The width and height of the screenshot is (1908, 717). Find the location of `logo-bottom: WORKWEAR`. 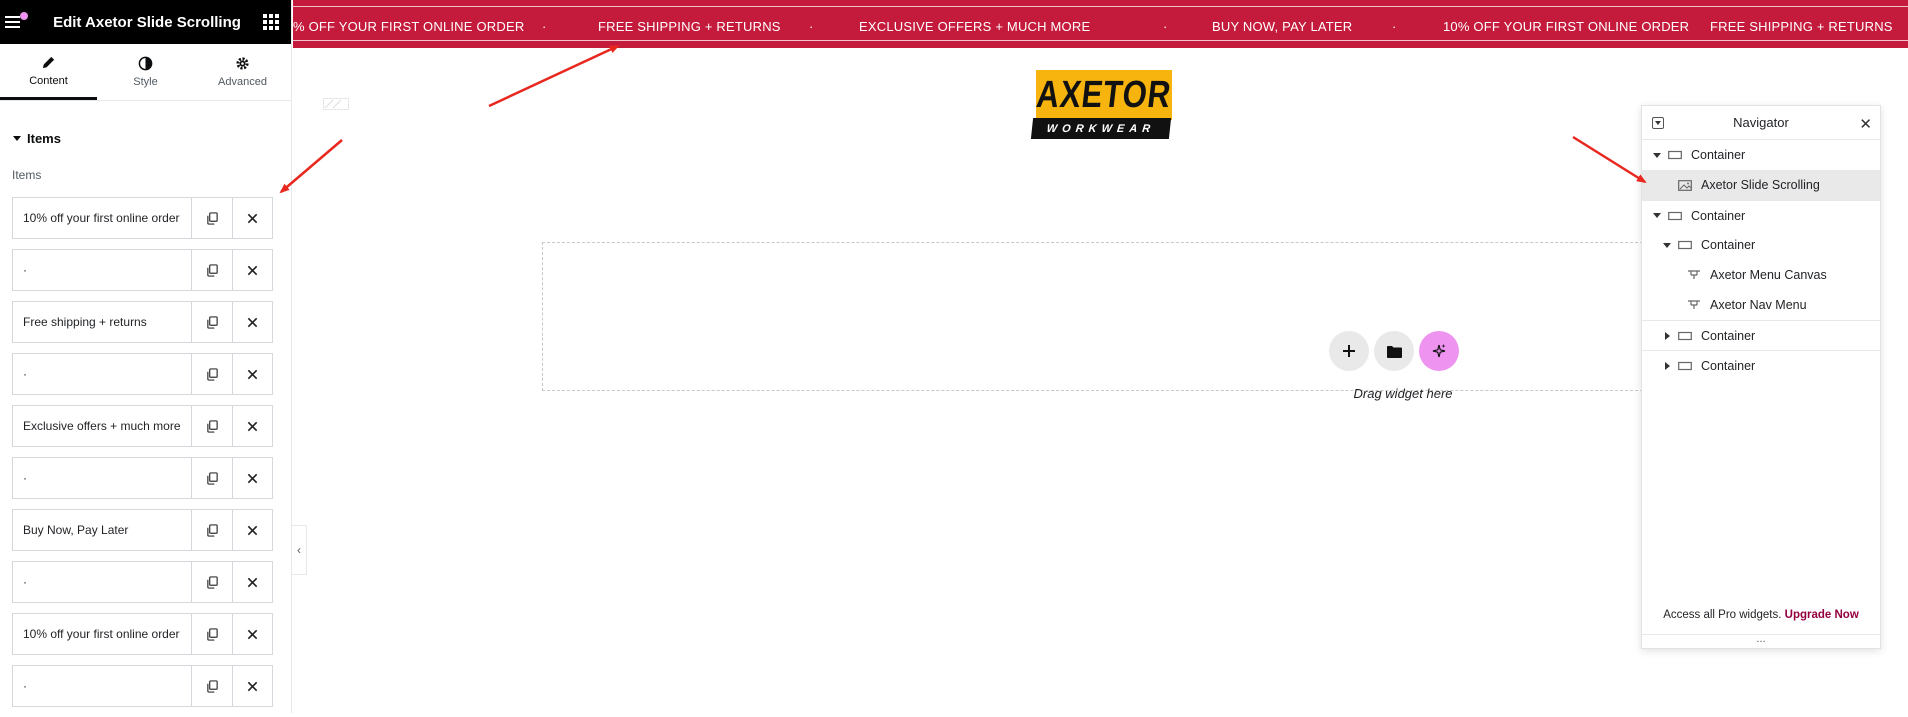

logo-bottom: WORKWEAR is located at coordinates (1101, 128).